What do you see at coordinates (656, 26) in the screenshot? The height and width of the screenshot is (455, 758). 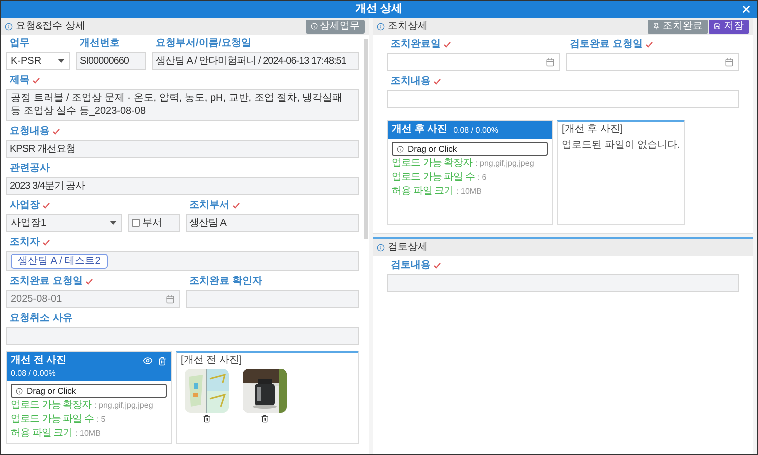 I see `pin-icon` at bounding box center [656, 26].